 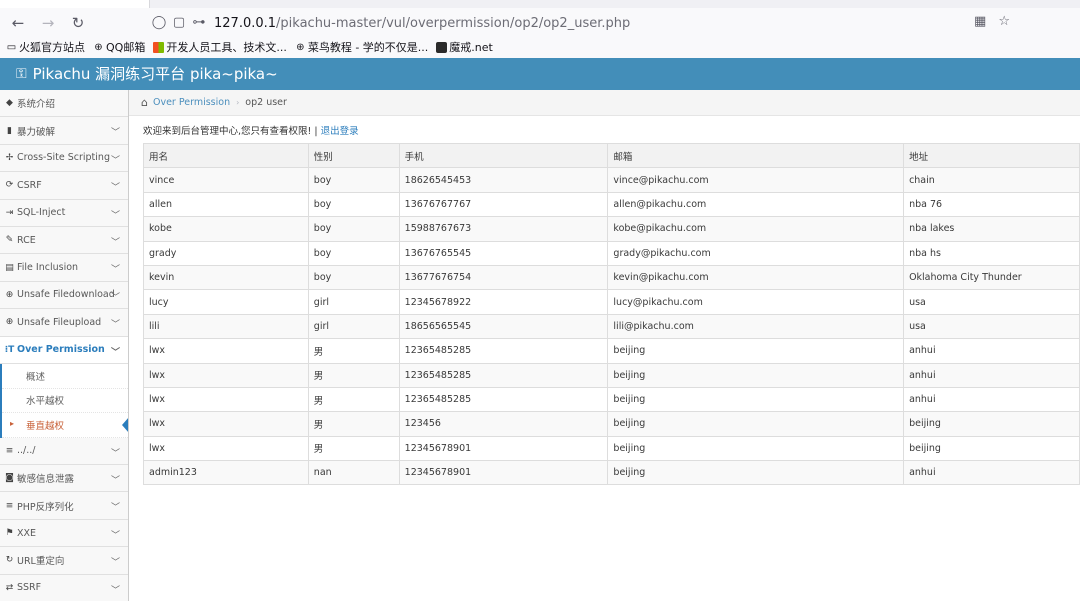 What do you see at coordinates (991, 326) in the screenshot?
I see `table-cell: usa` at bounding box center [991, 326].